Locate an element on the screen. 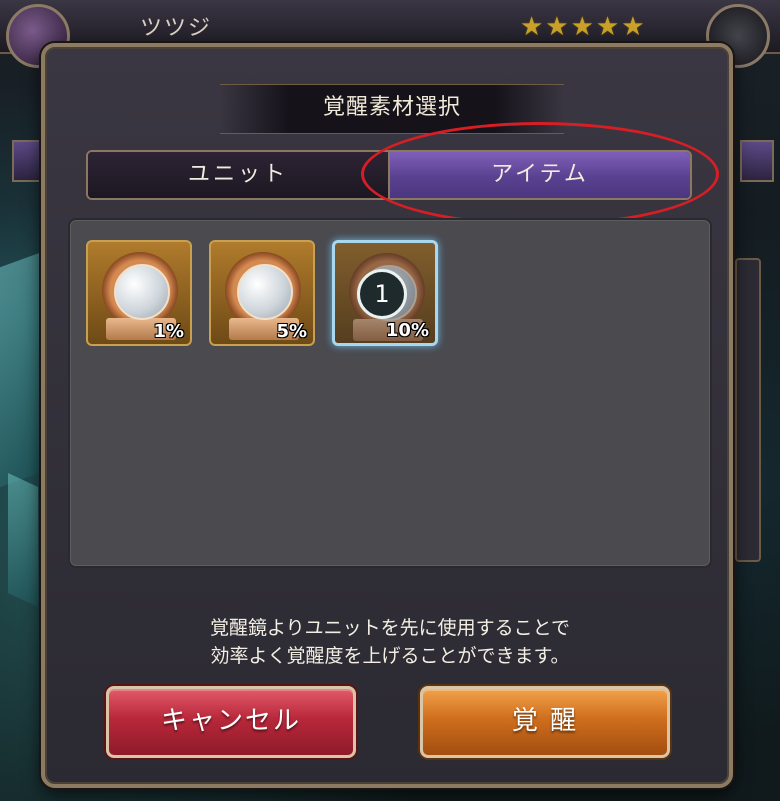 The width and height of the screenshot is (780, 801). item-slot-mirror-1: 1% is located at coordinates (139, 293).